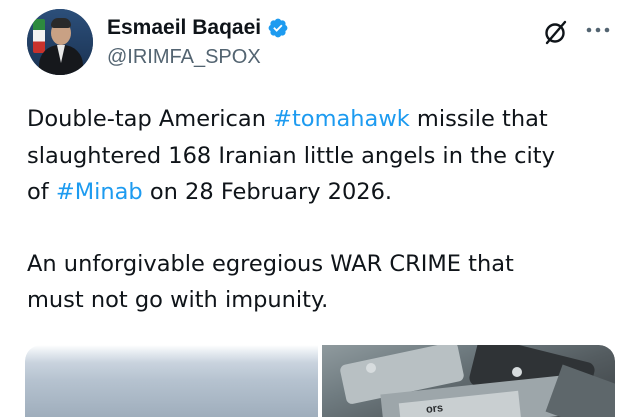  What do you see at coordinates (171, 381) in the screenshot?
I see `media-image-sky` at bounding box center [171, 381].